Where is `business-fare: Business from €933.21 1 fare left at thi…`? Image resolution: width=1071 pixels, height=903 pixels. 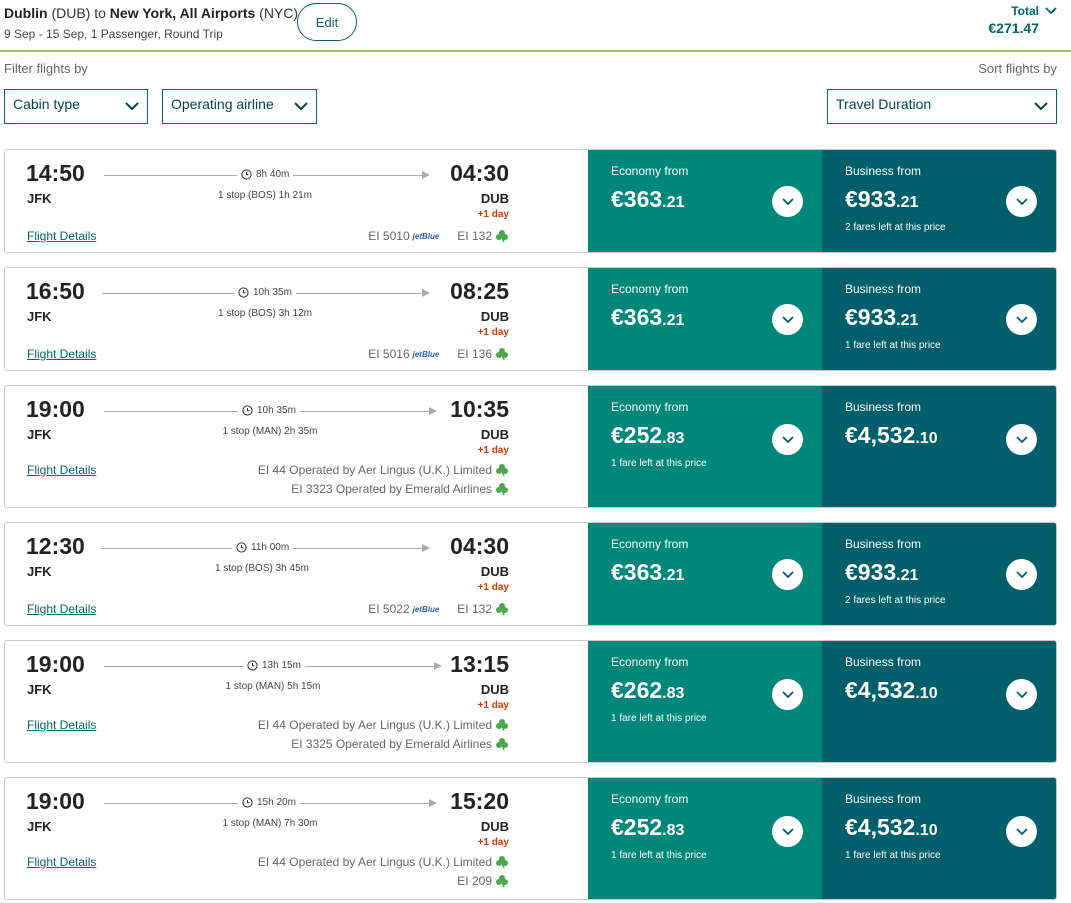
business-fare: Business from €933.21 1 fare left at thi… is located at coordinates (939, 319).